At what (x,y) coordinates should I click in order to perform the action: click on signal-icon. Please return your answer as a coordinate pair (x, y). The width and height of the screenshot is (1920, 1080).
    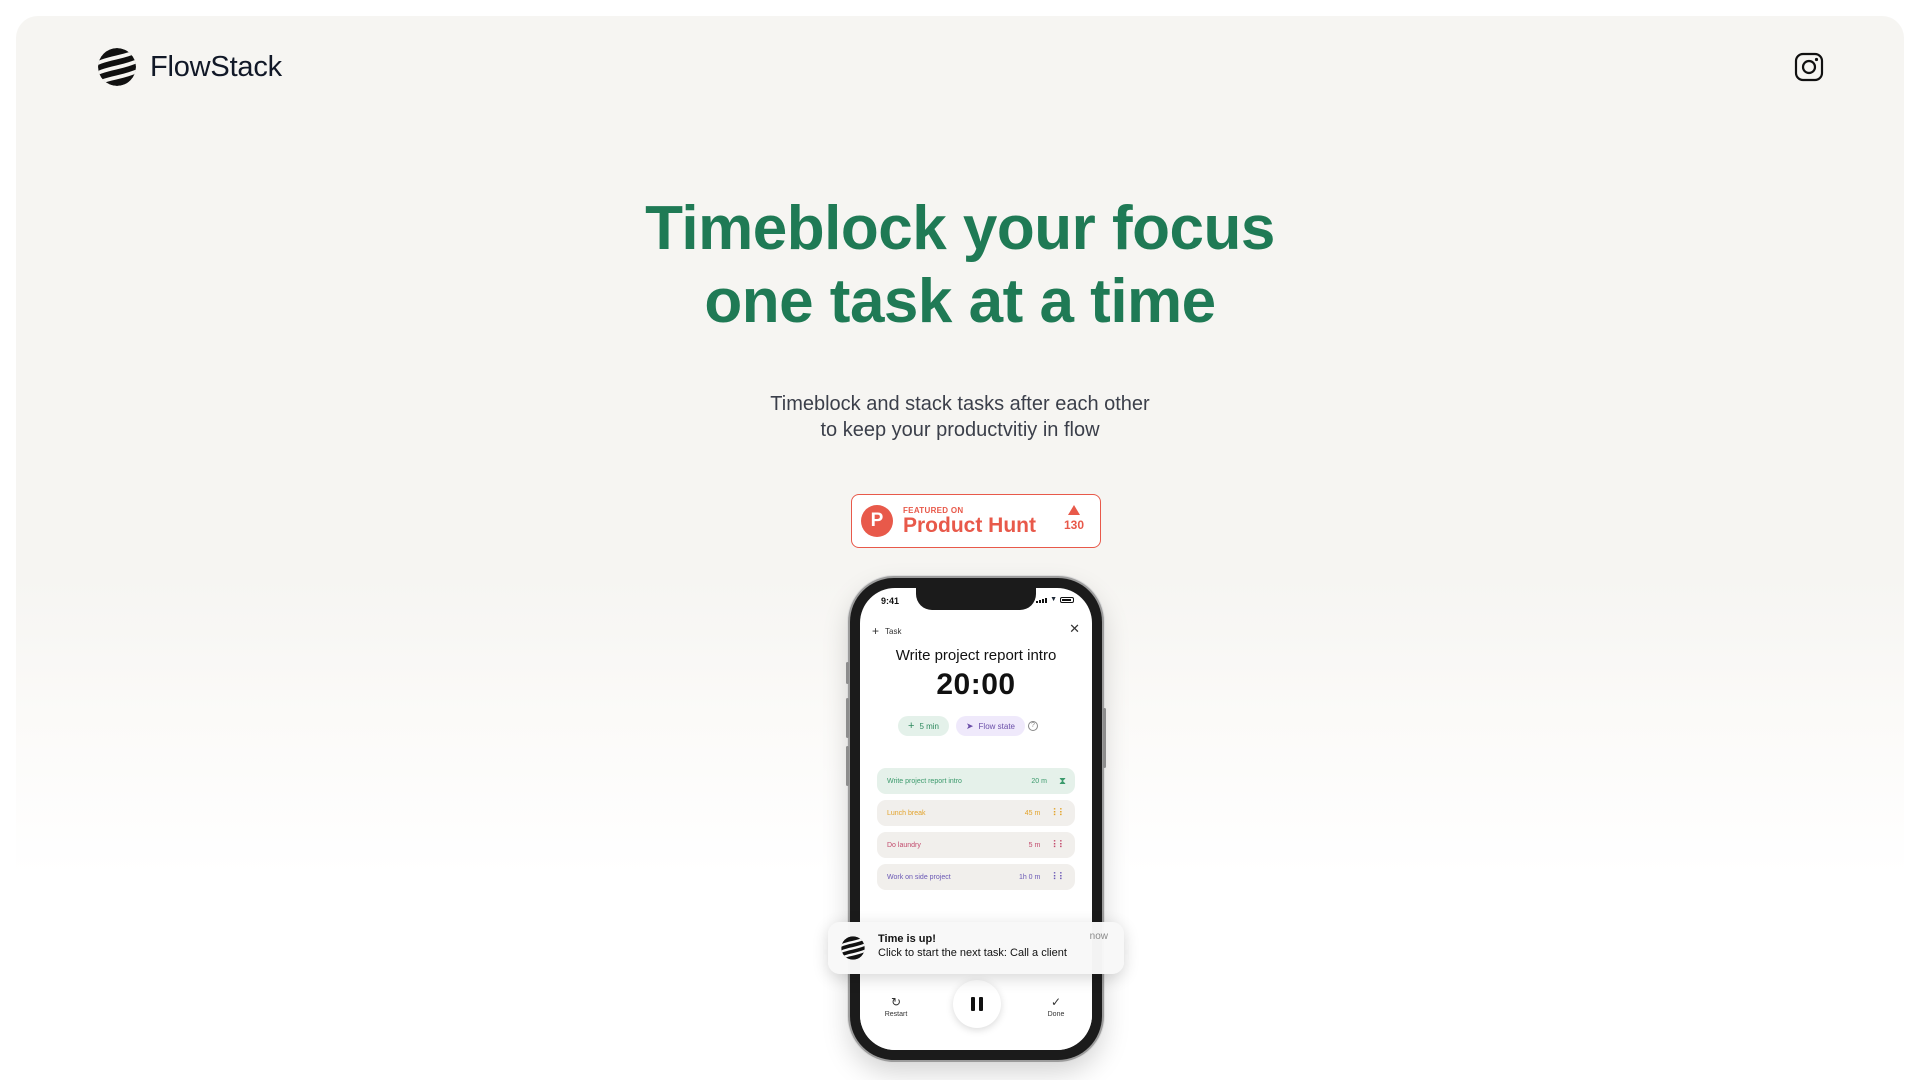
    Looking at the image, I should click on (1042, 600).